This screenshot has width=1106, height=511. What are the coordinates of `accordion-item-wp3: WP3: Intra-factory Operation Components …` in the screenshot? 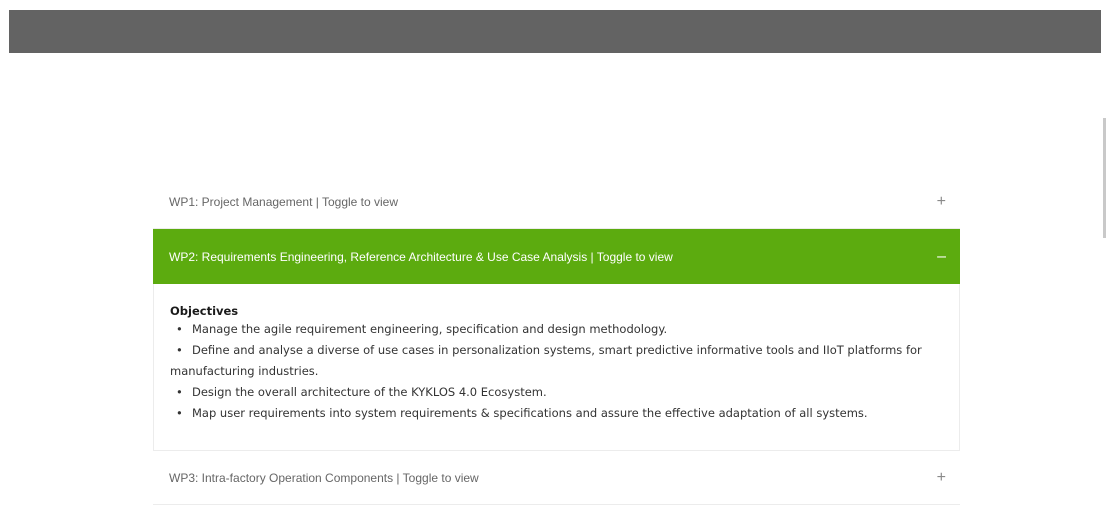 It's located at (556, 478).